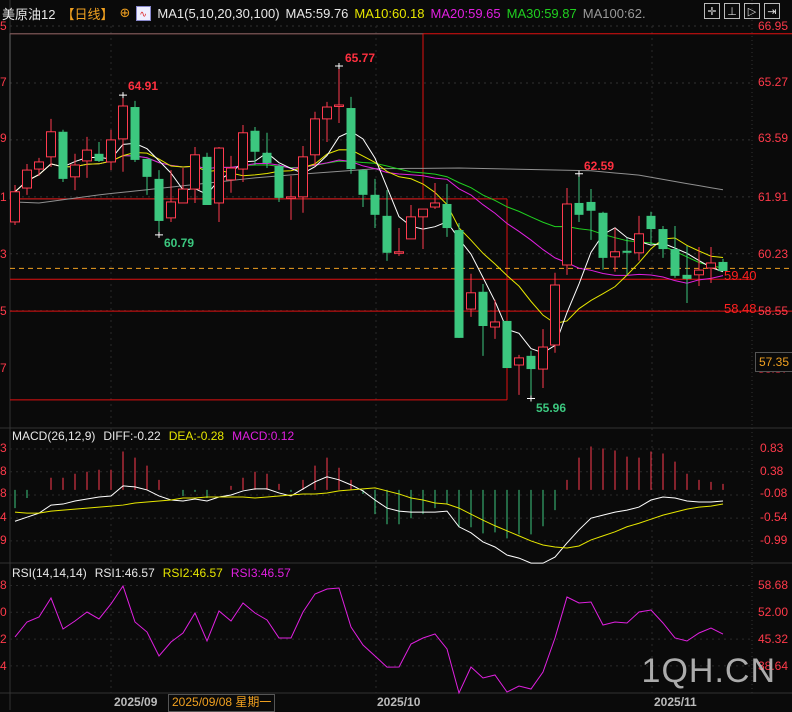 This screenshot has height=712, width=792. Describe the element at coordinates (28, 13) in the screenshot. I see `symbol-name: 美原油12` at that location.